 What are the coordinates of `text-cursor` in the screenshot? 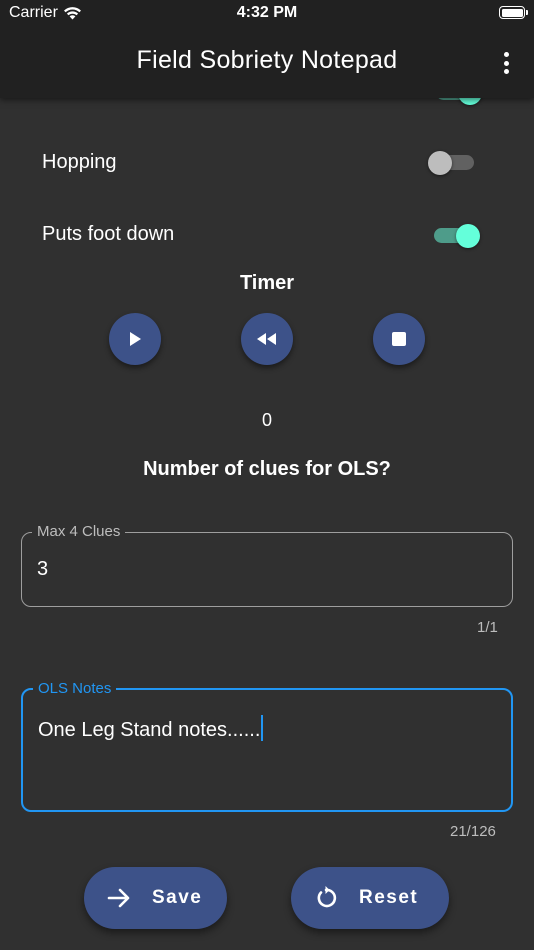 It's located at (262, 728).